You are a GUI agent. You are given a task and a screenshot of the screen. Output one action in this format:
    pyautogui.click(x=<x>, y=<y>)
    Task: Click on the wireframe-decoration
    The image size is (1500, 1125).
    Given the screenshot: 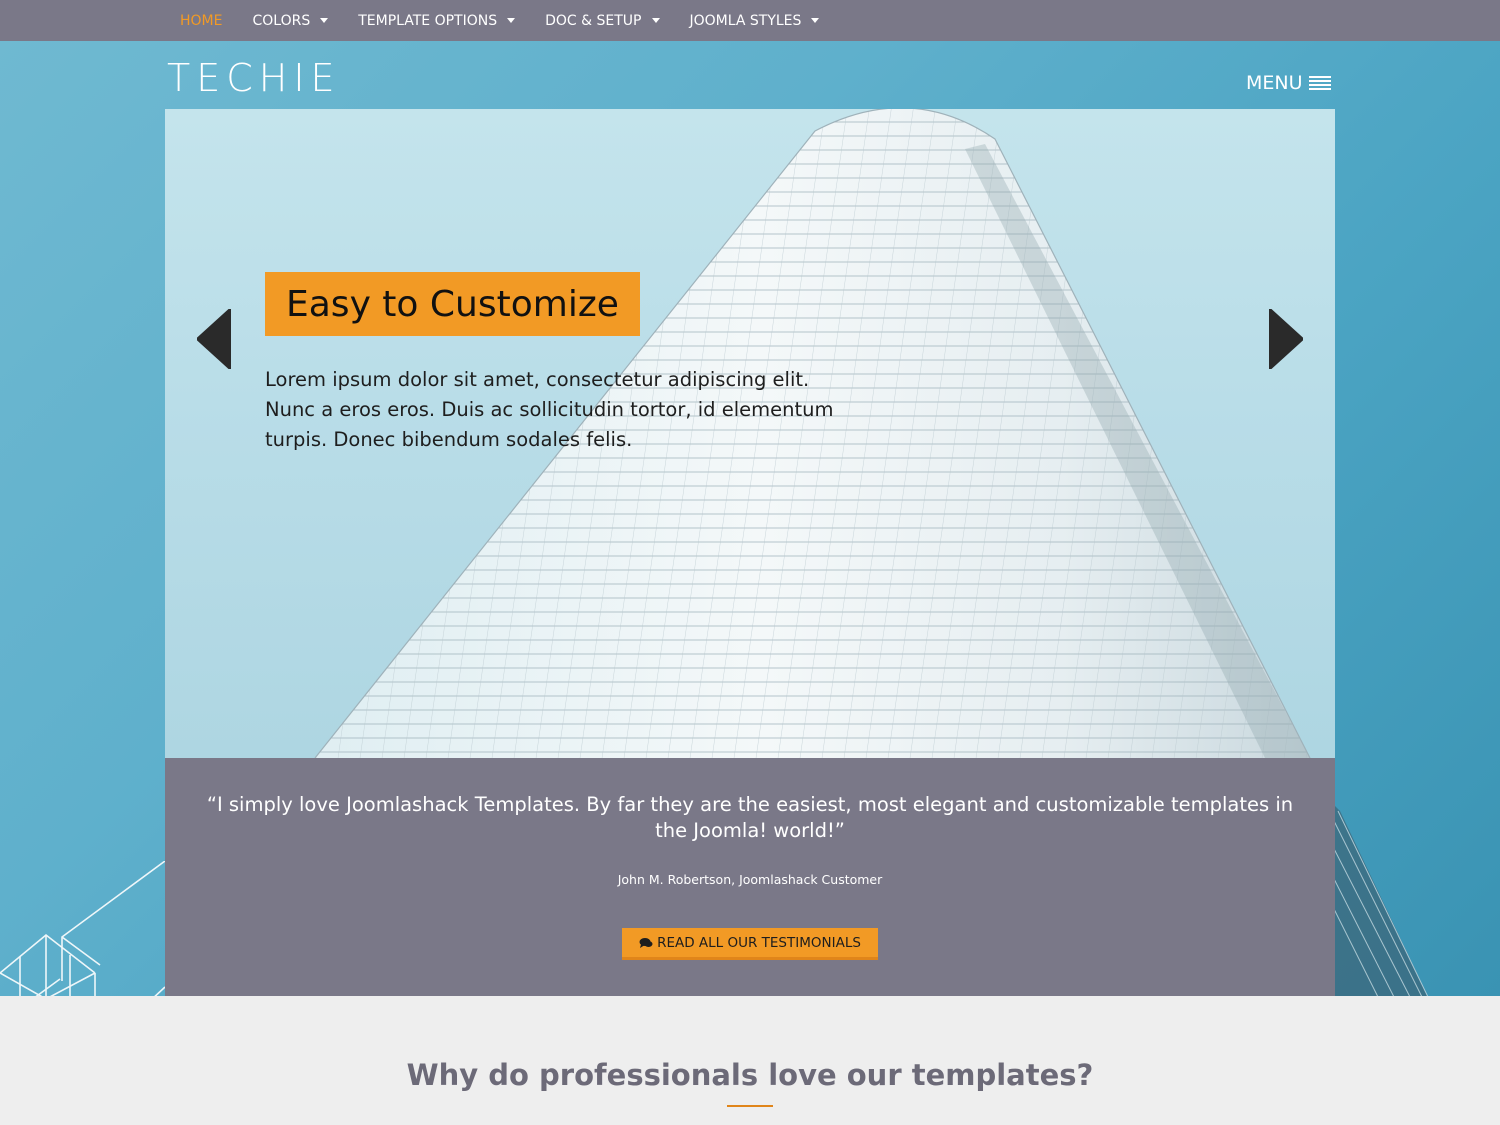 What is the action you would take?
    pyautogui.click(x=83, y=928)
    